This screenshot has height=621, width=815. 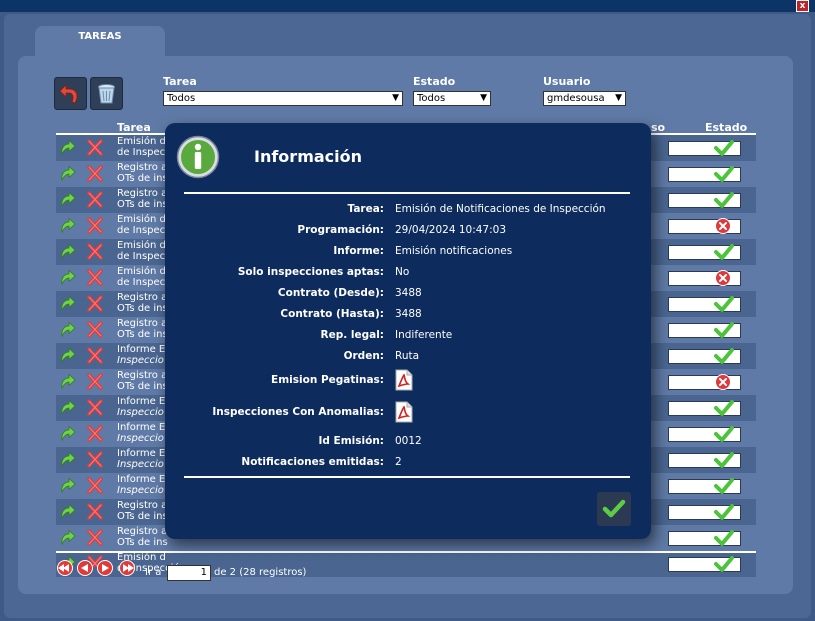 What do you see at coordinates (434, 81) in the screenshot?
I see `filter-estado-label: Estado` at bounding box center [434, 81].